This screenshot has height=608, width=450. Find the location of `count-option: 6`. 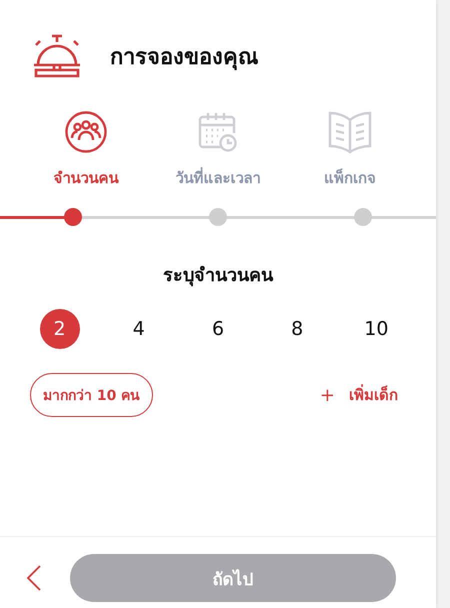

count-option: 6 is located at coordinates (218, 329).